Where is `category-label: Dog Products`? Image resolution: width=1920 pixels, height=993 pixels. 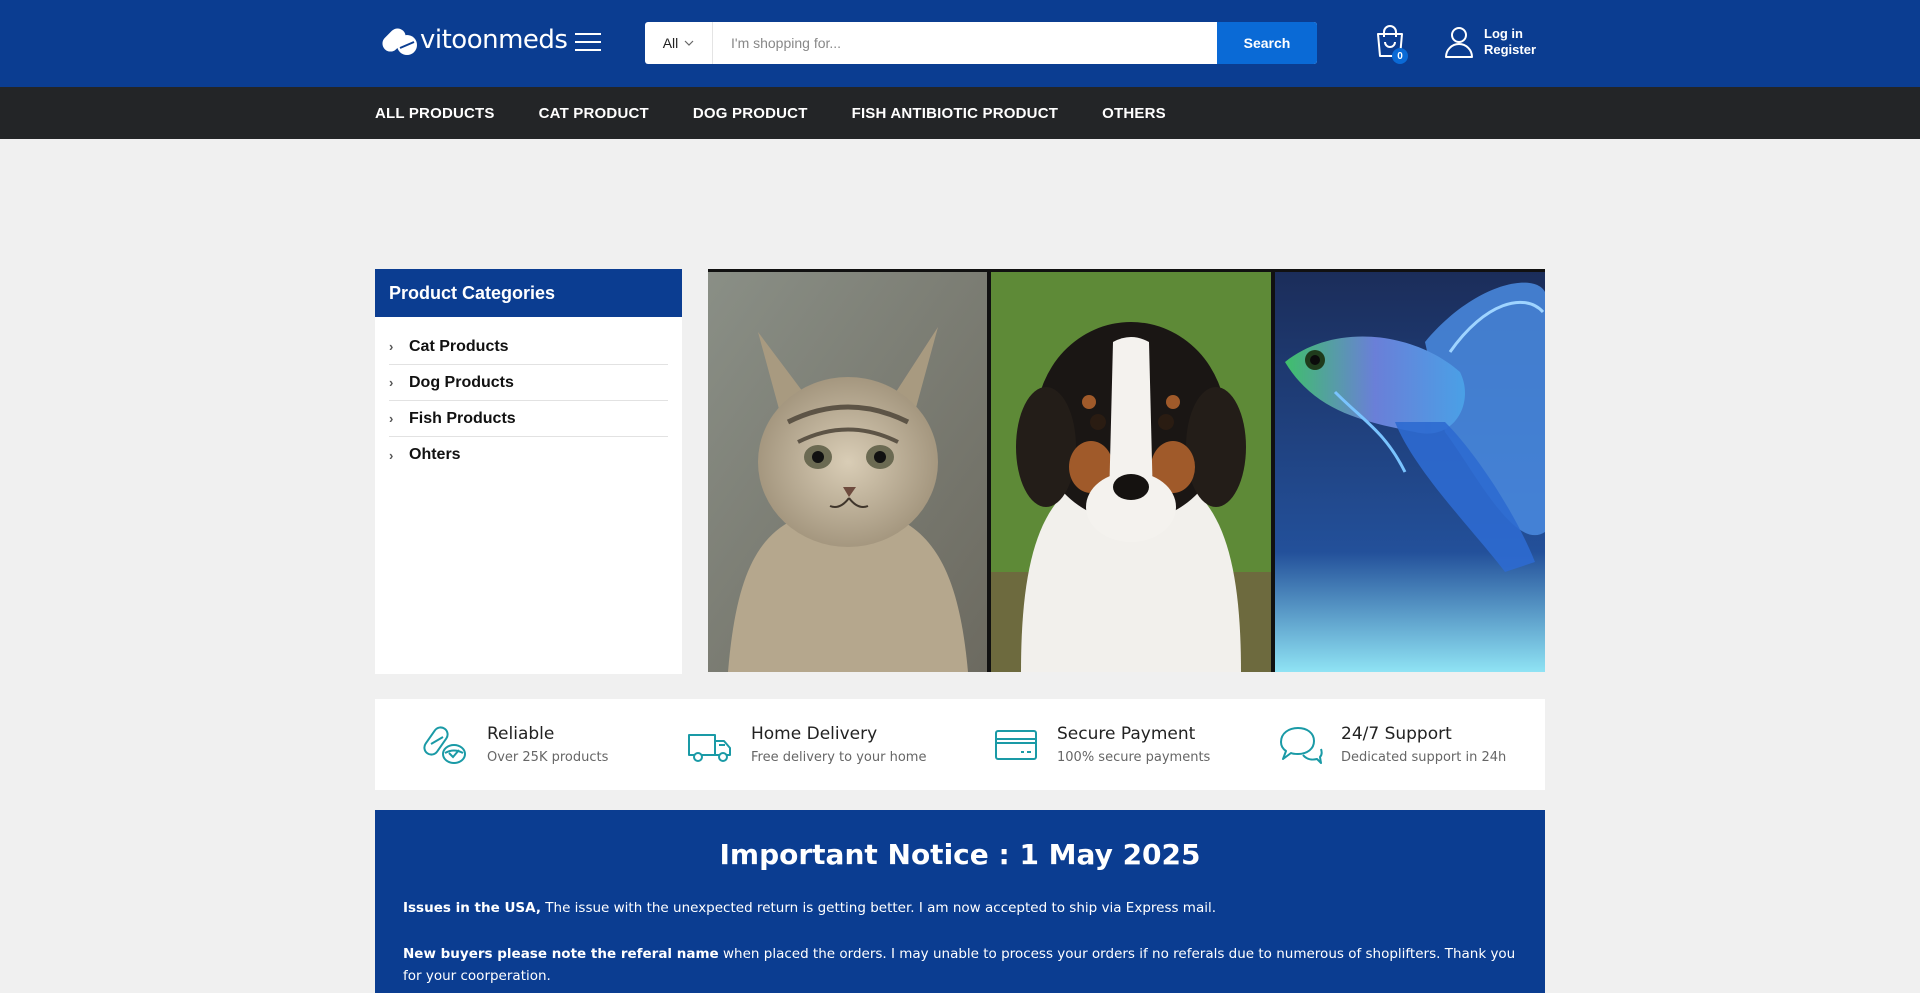
category-label: Dog Products is located at coordinates (461, 382).